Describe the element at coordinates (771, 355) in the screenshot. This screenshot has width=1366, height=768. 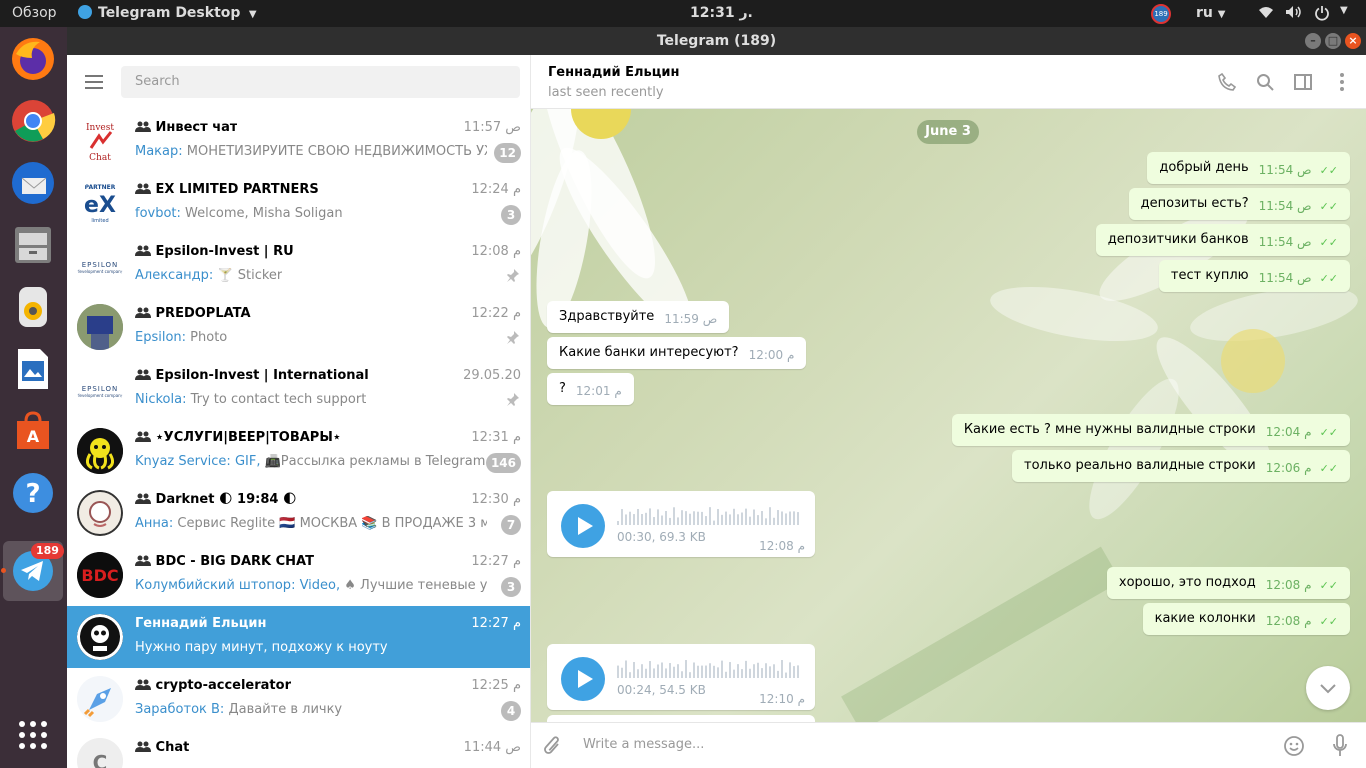
I see `message-time: 12:00 م` at that location.